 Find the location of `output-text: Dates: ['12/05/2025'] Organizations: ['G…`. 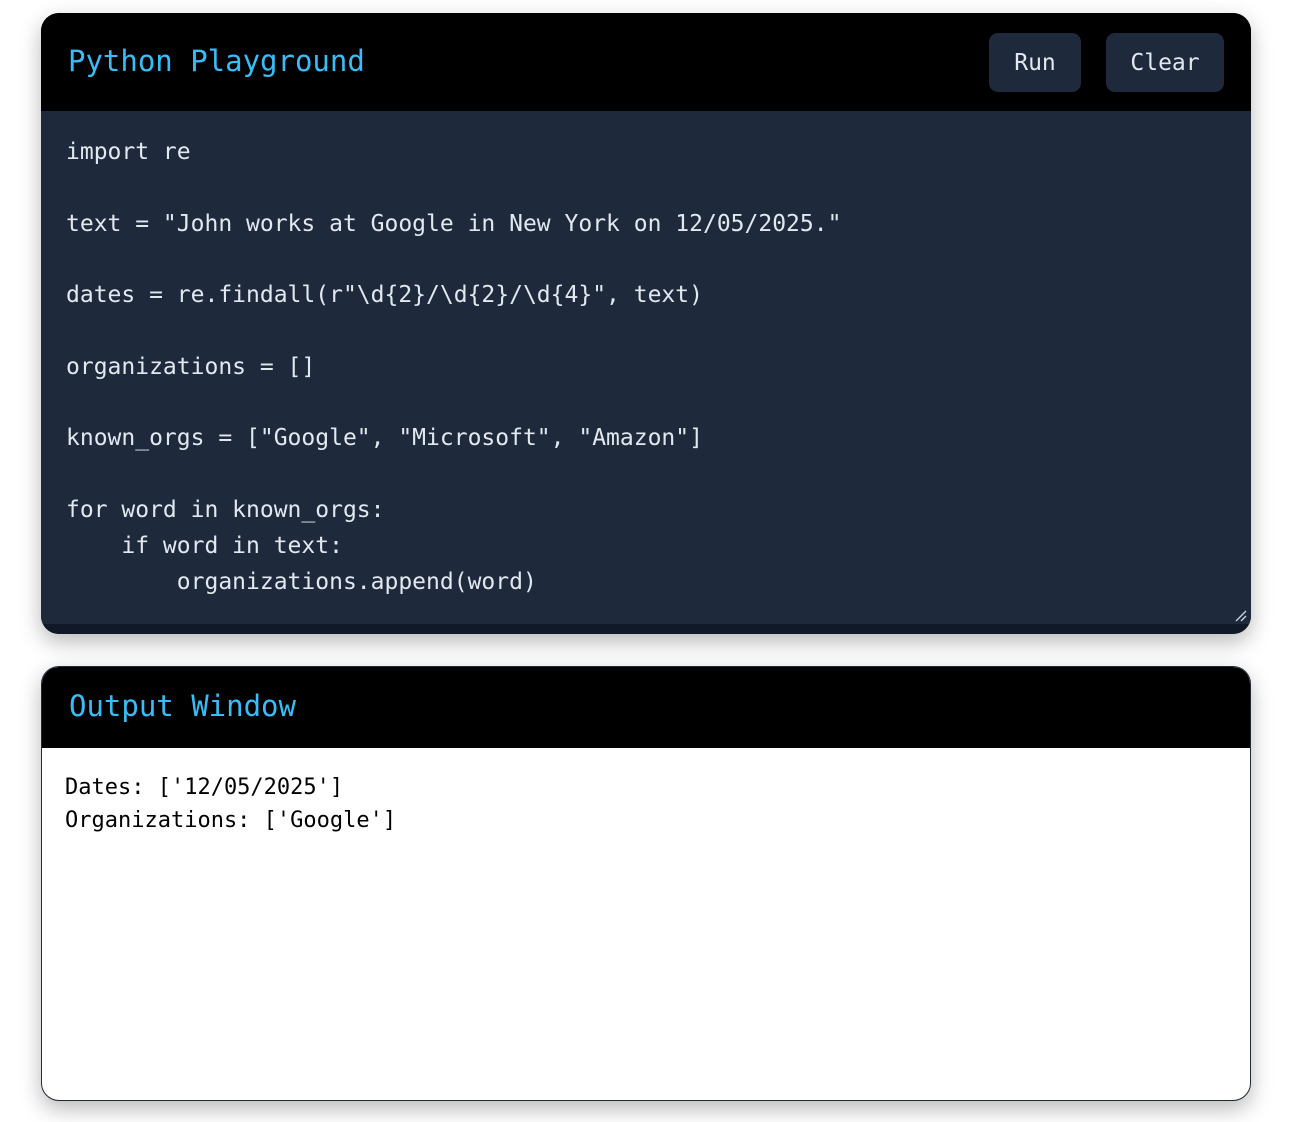

output-text: Dates: ['12/05/2025'] Organizations: ['G… is located at coordinates (231, 804).